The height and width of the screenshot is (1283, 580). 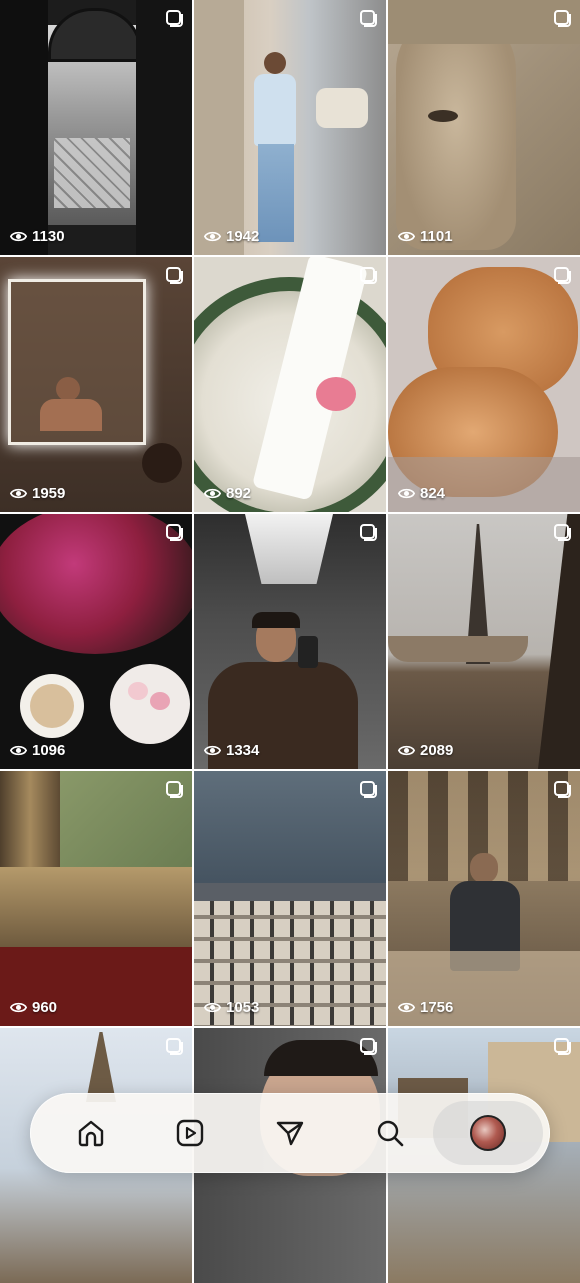 I want to click on view-count-label: 1334, so click(x=243, y=750).